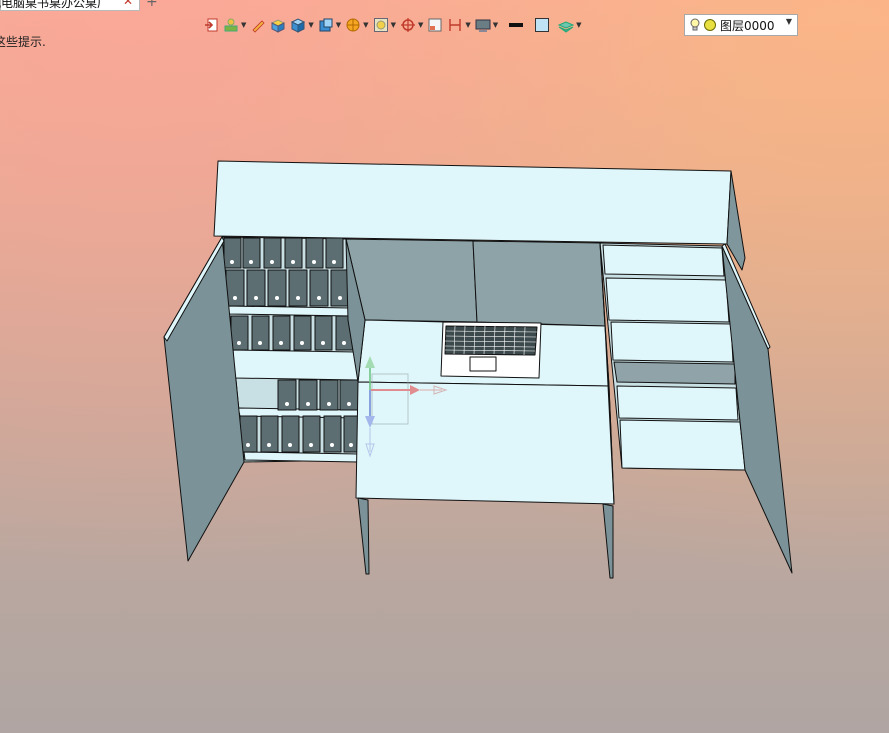  I want to click on box-button, so click(278, 25).